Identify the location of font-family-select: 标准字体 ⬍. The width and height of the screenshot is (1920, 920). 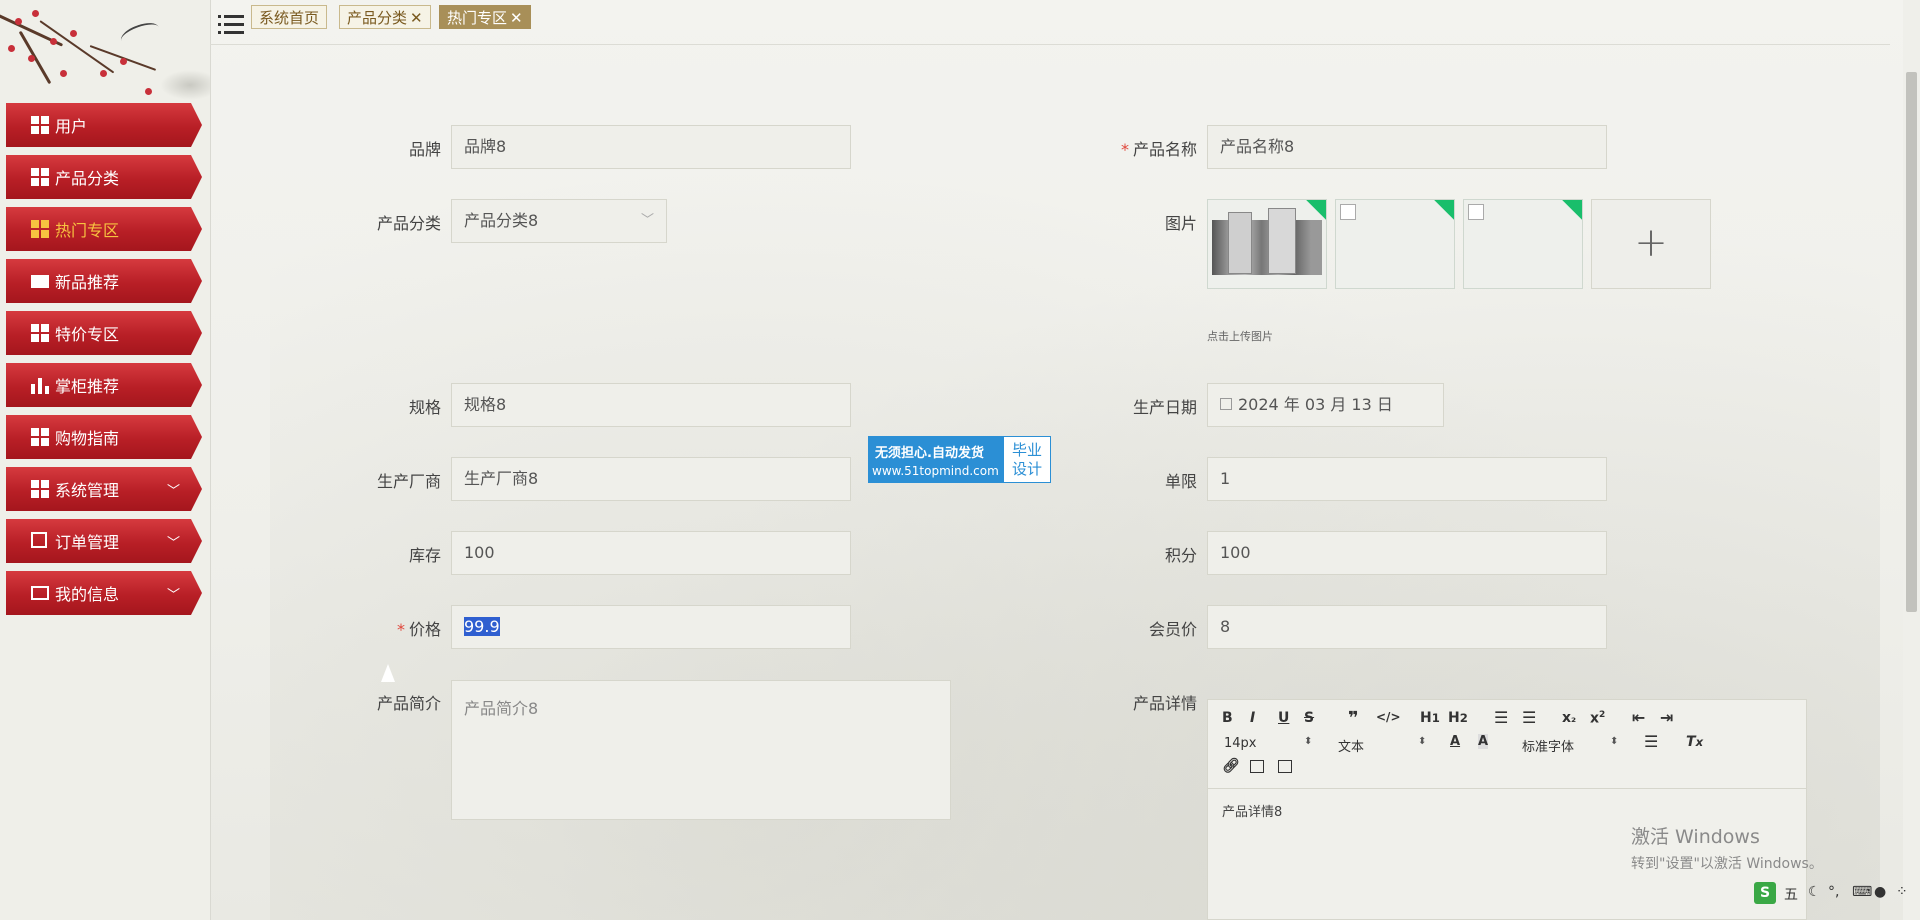
(1570, 745).